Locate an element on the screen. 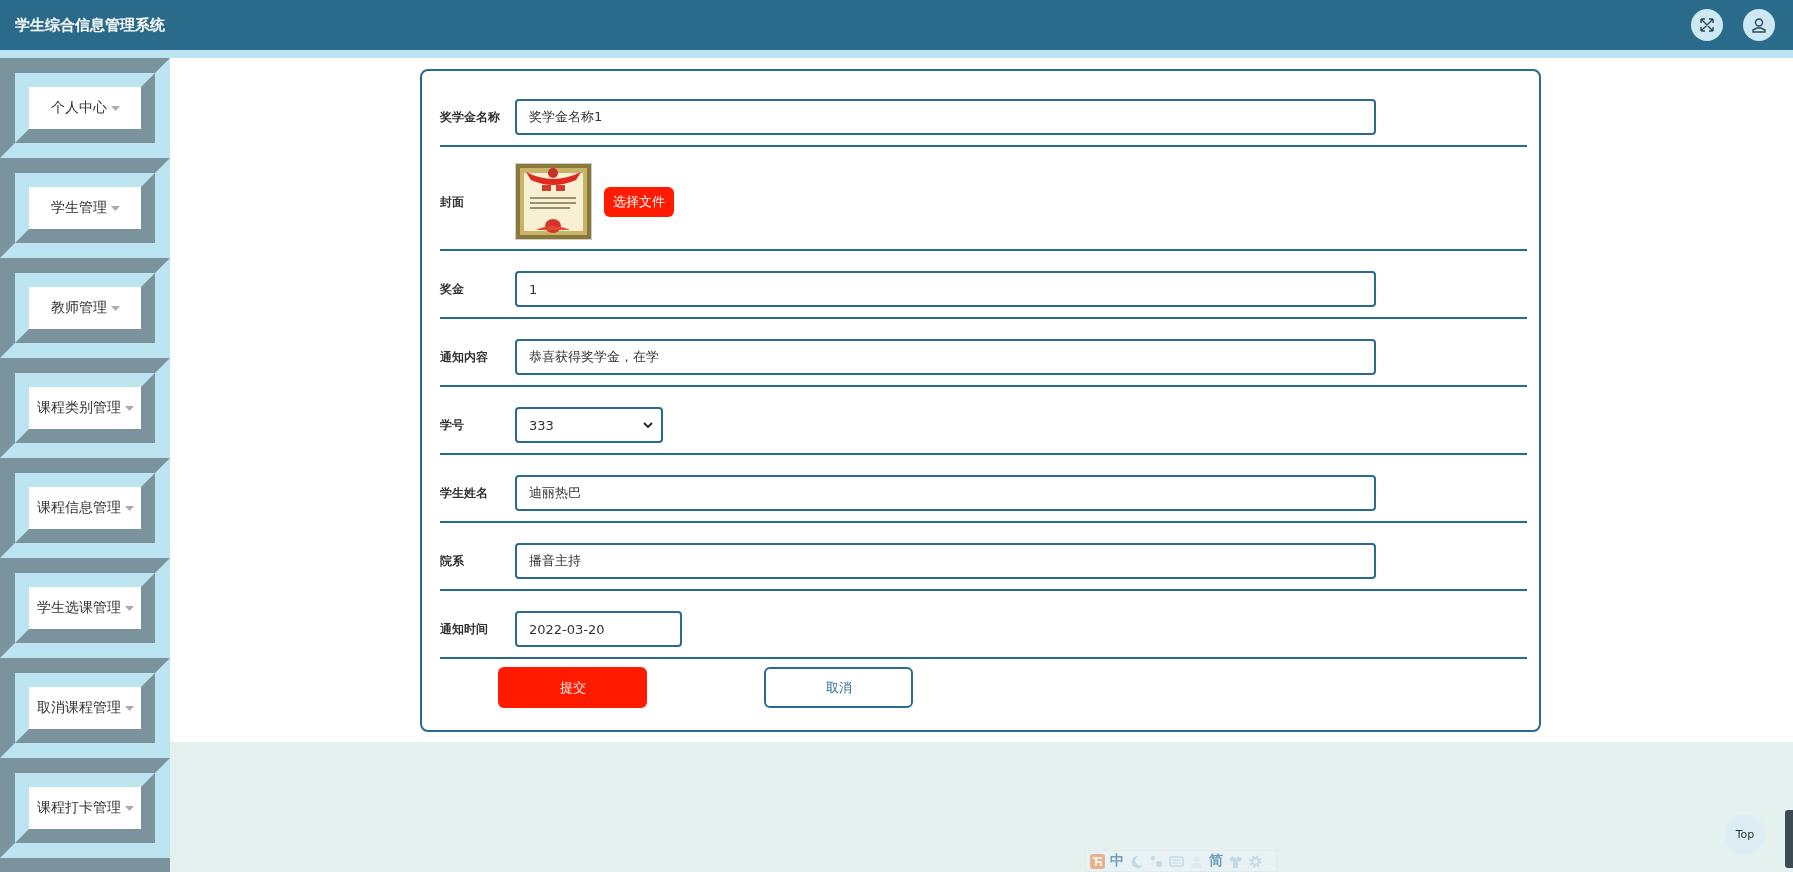  settings-icon is located at coordinates (1255, 861).